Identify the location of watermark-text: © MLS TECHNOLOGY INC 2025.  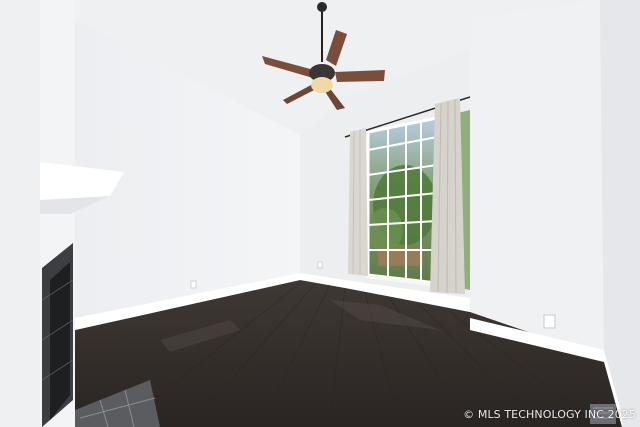
(549, 414).